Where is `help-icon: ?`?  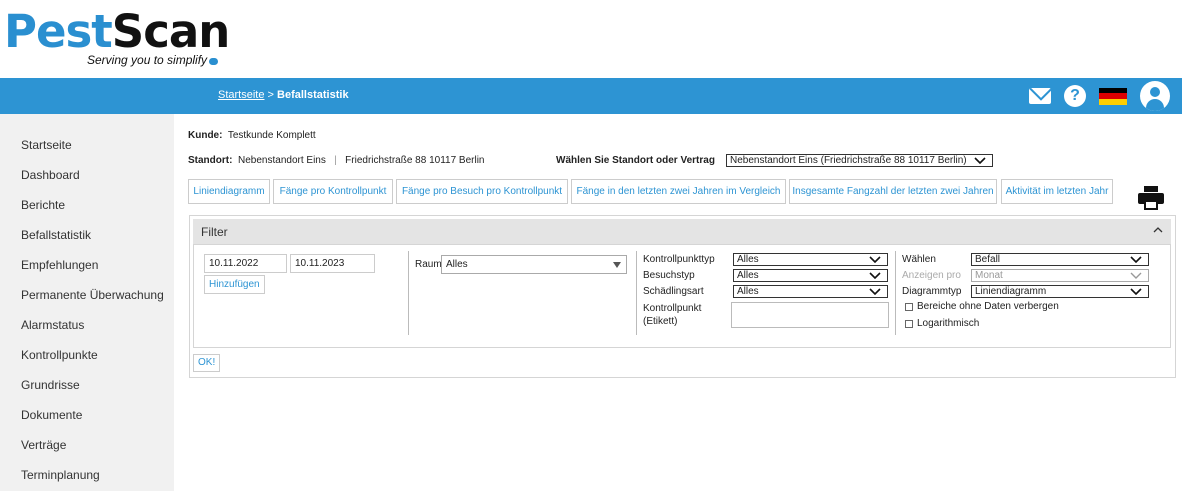
help-icon: ? is located at coordinates (1075, 96).